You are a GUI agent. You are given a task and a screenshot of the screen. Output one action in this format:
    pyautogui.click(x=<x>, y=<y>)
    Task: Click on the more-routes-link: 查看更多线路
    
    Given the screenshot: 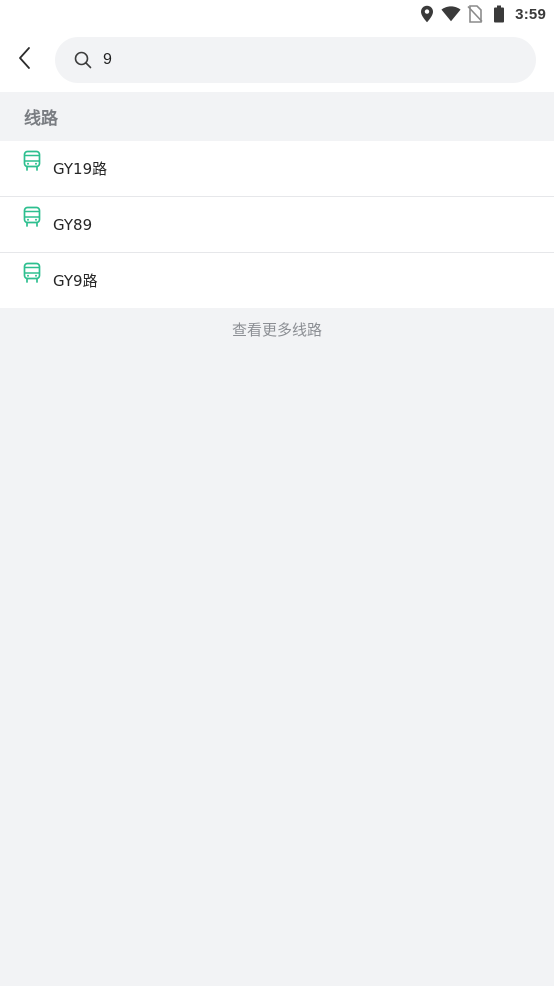 What is the action you would take?
    pyautogui.click(x=277, y=329)
    